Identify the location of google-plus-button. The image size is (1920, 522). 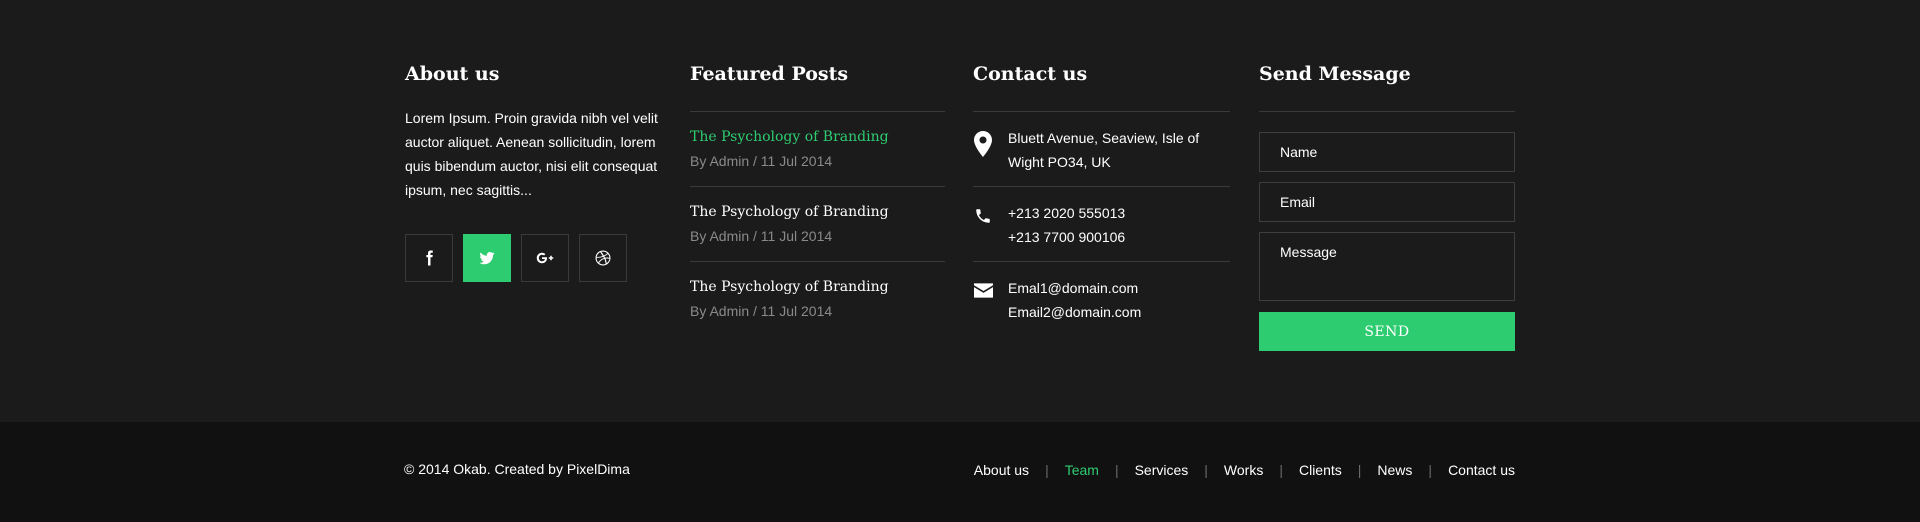
(545, 258).